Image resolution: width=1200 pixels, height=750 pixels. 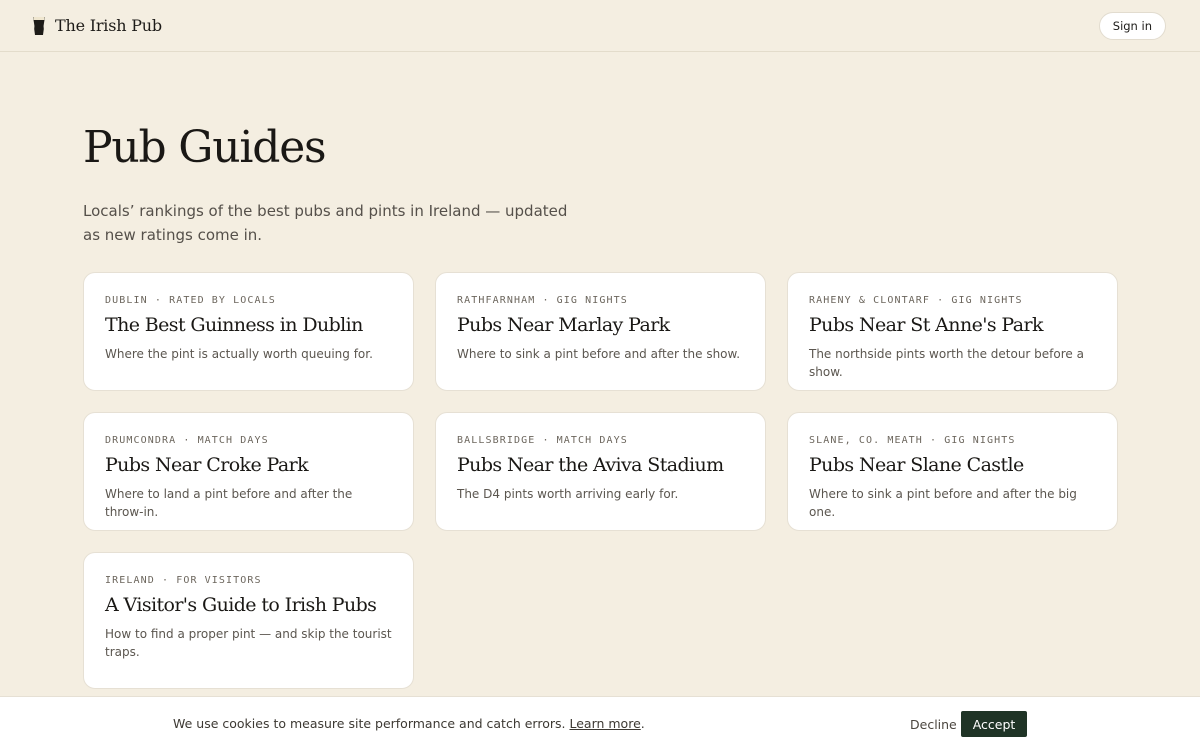 What do you see at coordinates (39, 25) in the screenshot?
I see `pint-glass-icon` at bounding box center [39, 25].